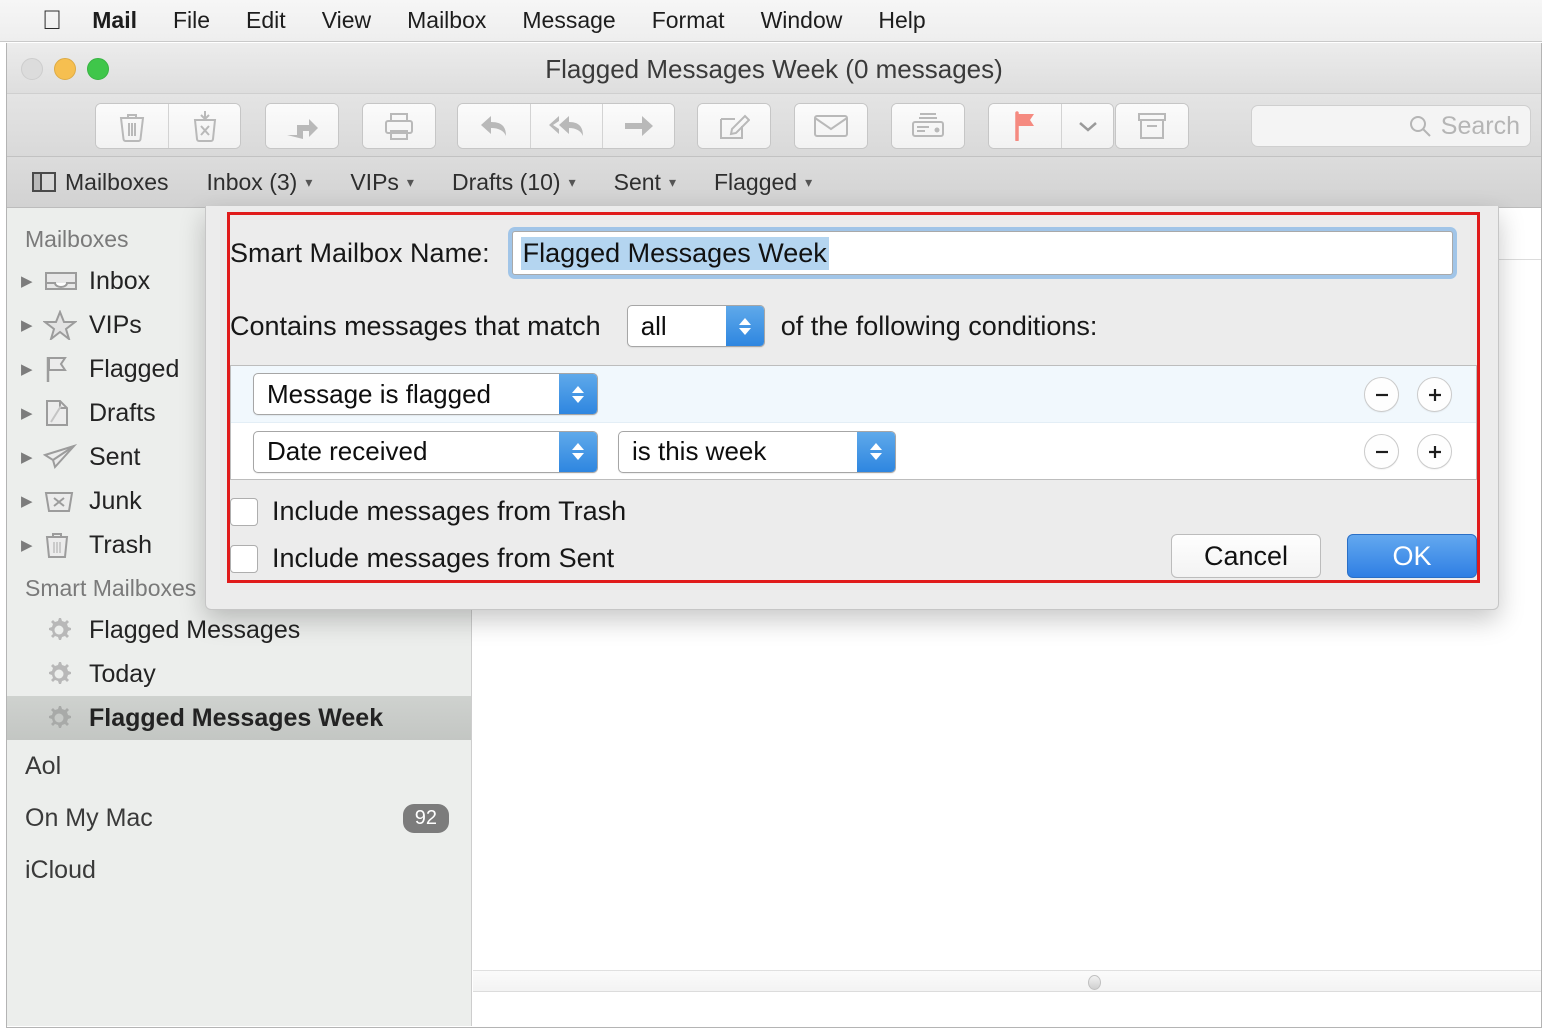  What do you see at coordinates (901, 20) in the screenshot?
I see `menu-item-help: Help` at bounding box center [901, 20].